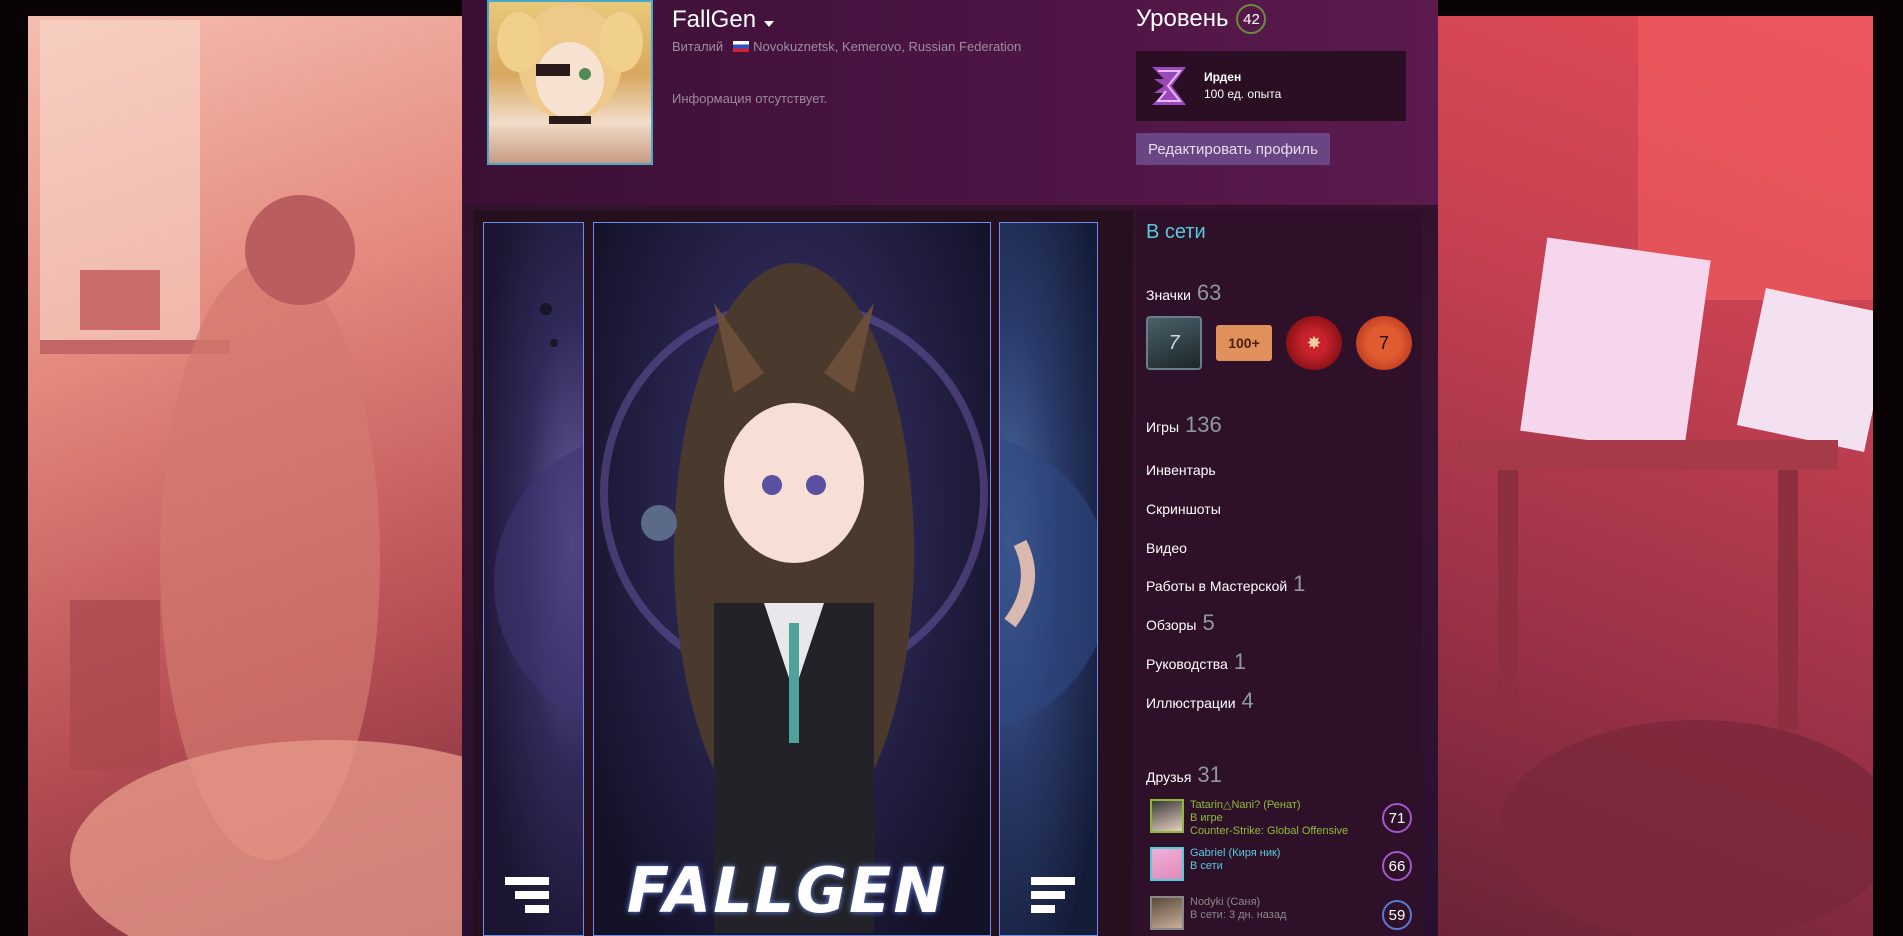 This screenshot has height=936, width=1903. I want to click on videos-link: Видео, so click(1166, 548).